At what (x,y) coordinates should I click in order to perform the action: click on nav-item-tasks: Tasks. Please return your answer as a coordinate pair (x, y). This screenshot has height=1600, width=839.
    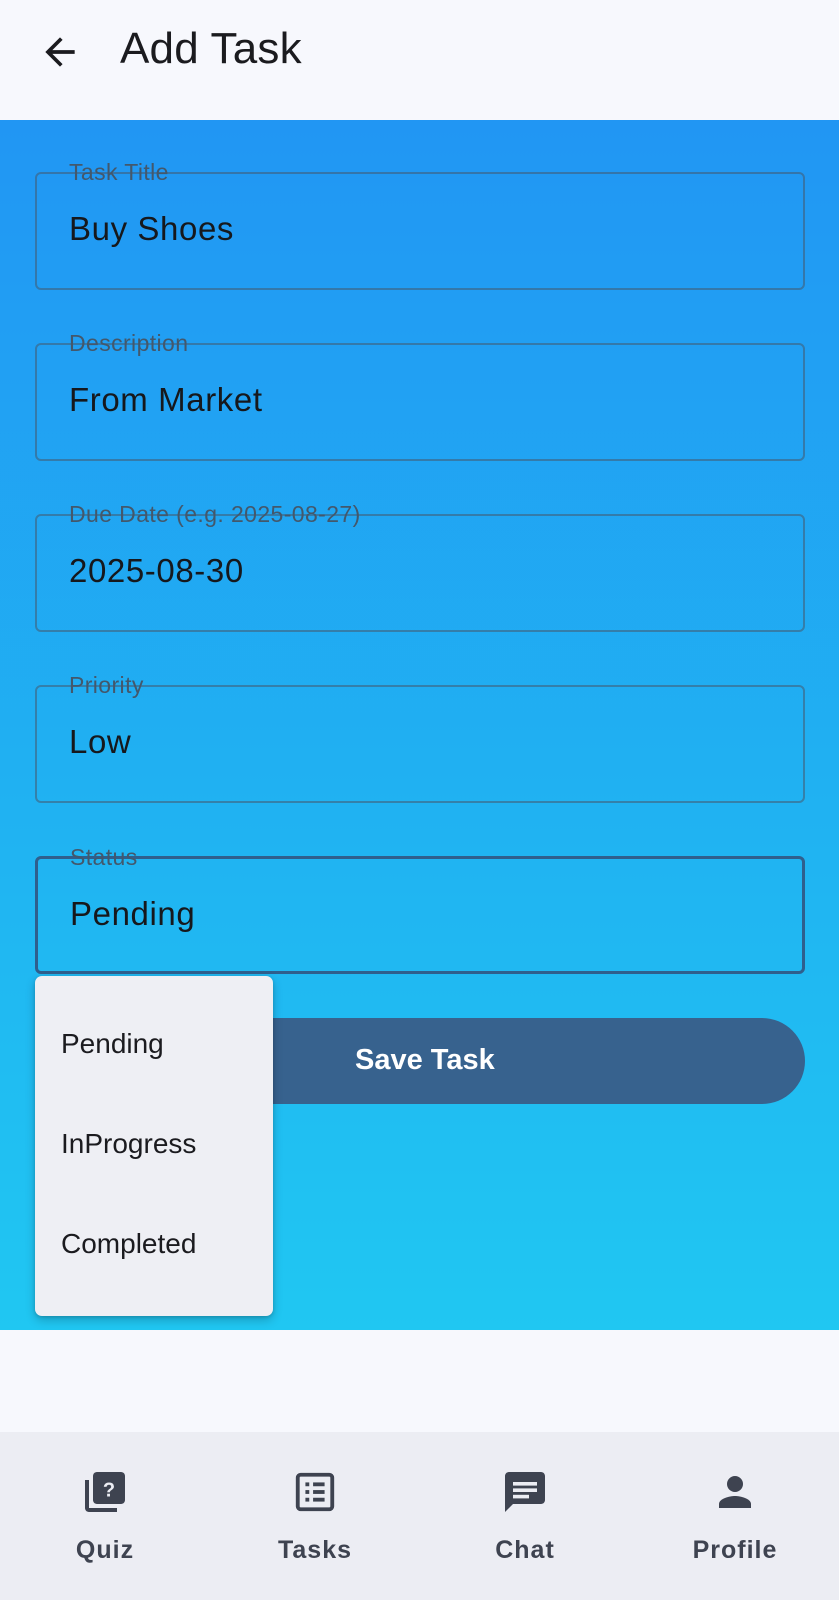
    Looking at the image, I should click on (315, 1516).